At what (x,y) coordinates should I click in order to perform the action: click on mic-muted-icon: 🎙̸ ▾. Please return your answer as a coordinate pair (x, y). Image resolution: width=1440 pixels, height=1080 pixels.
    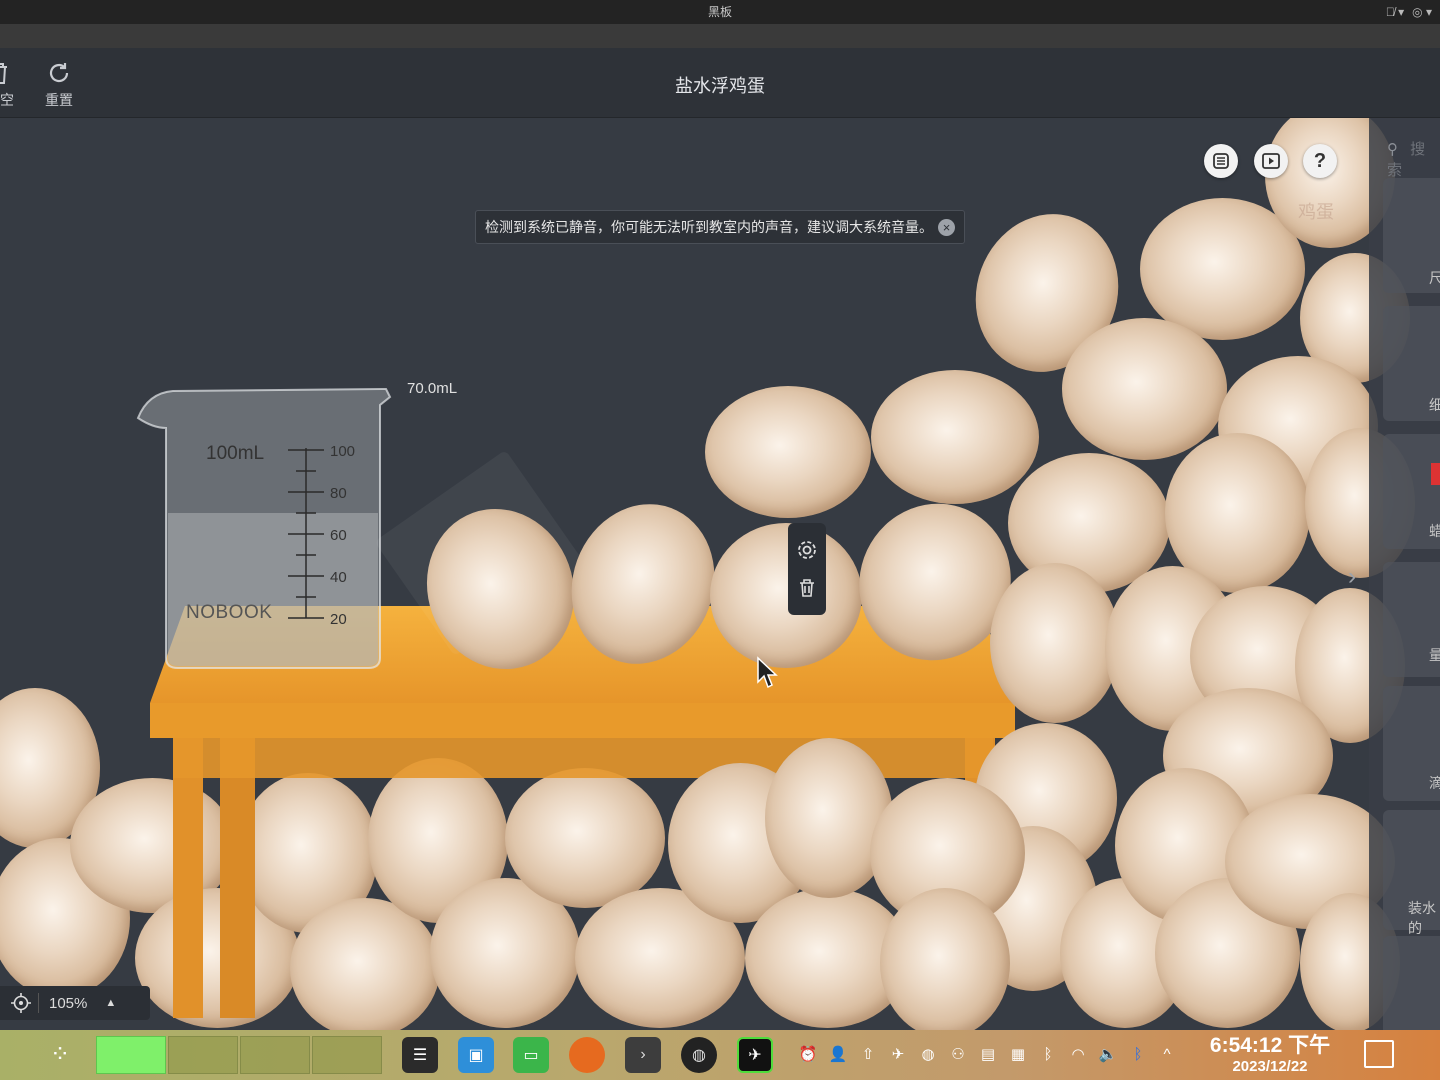
    Looking at the image, I should click on (1395, 12).